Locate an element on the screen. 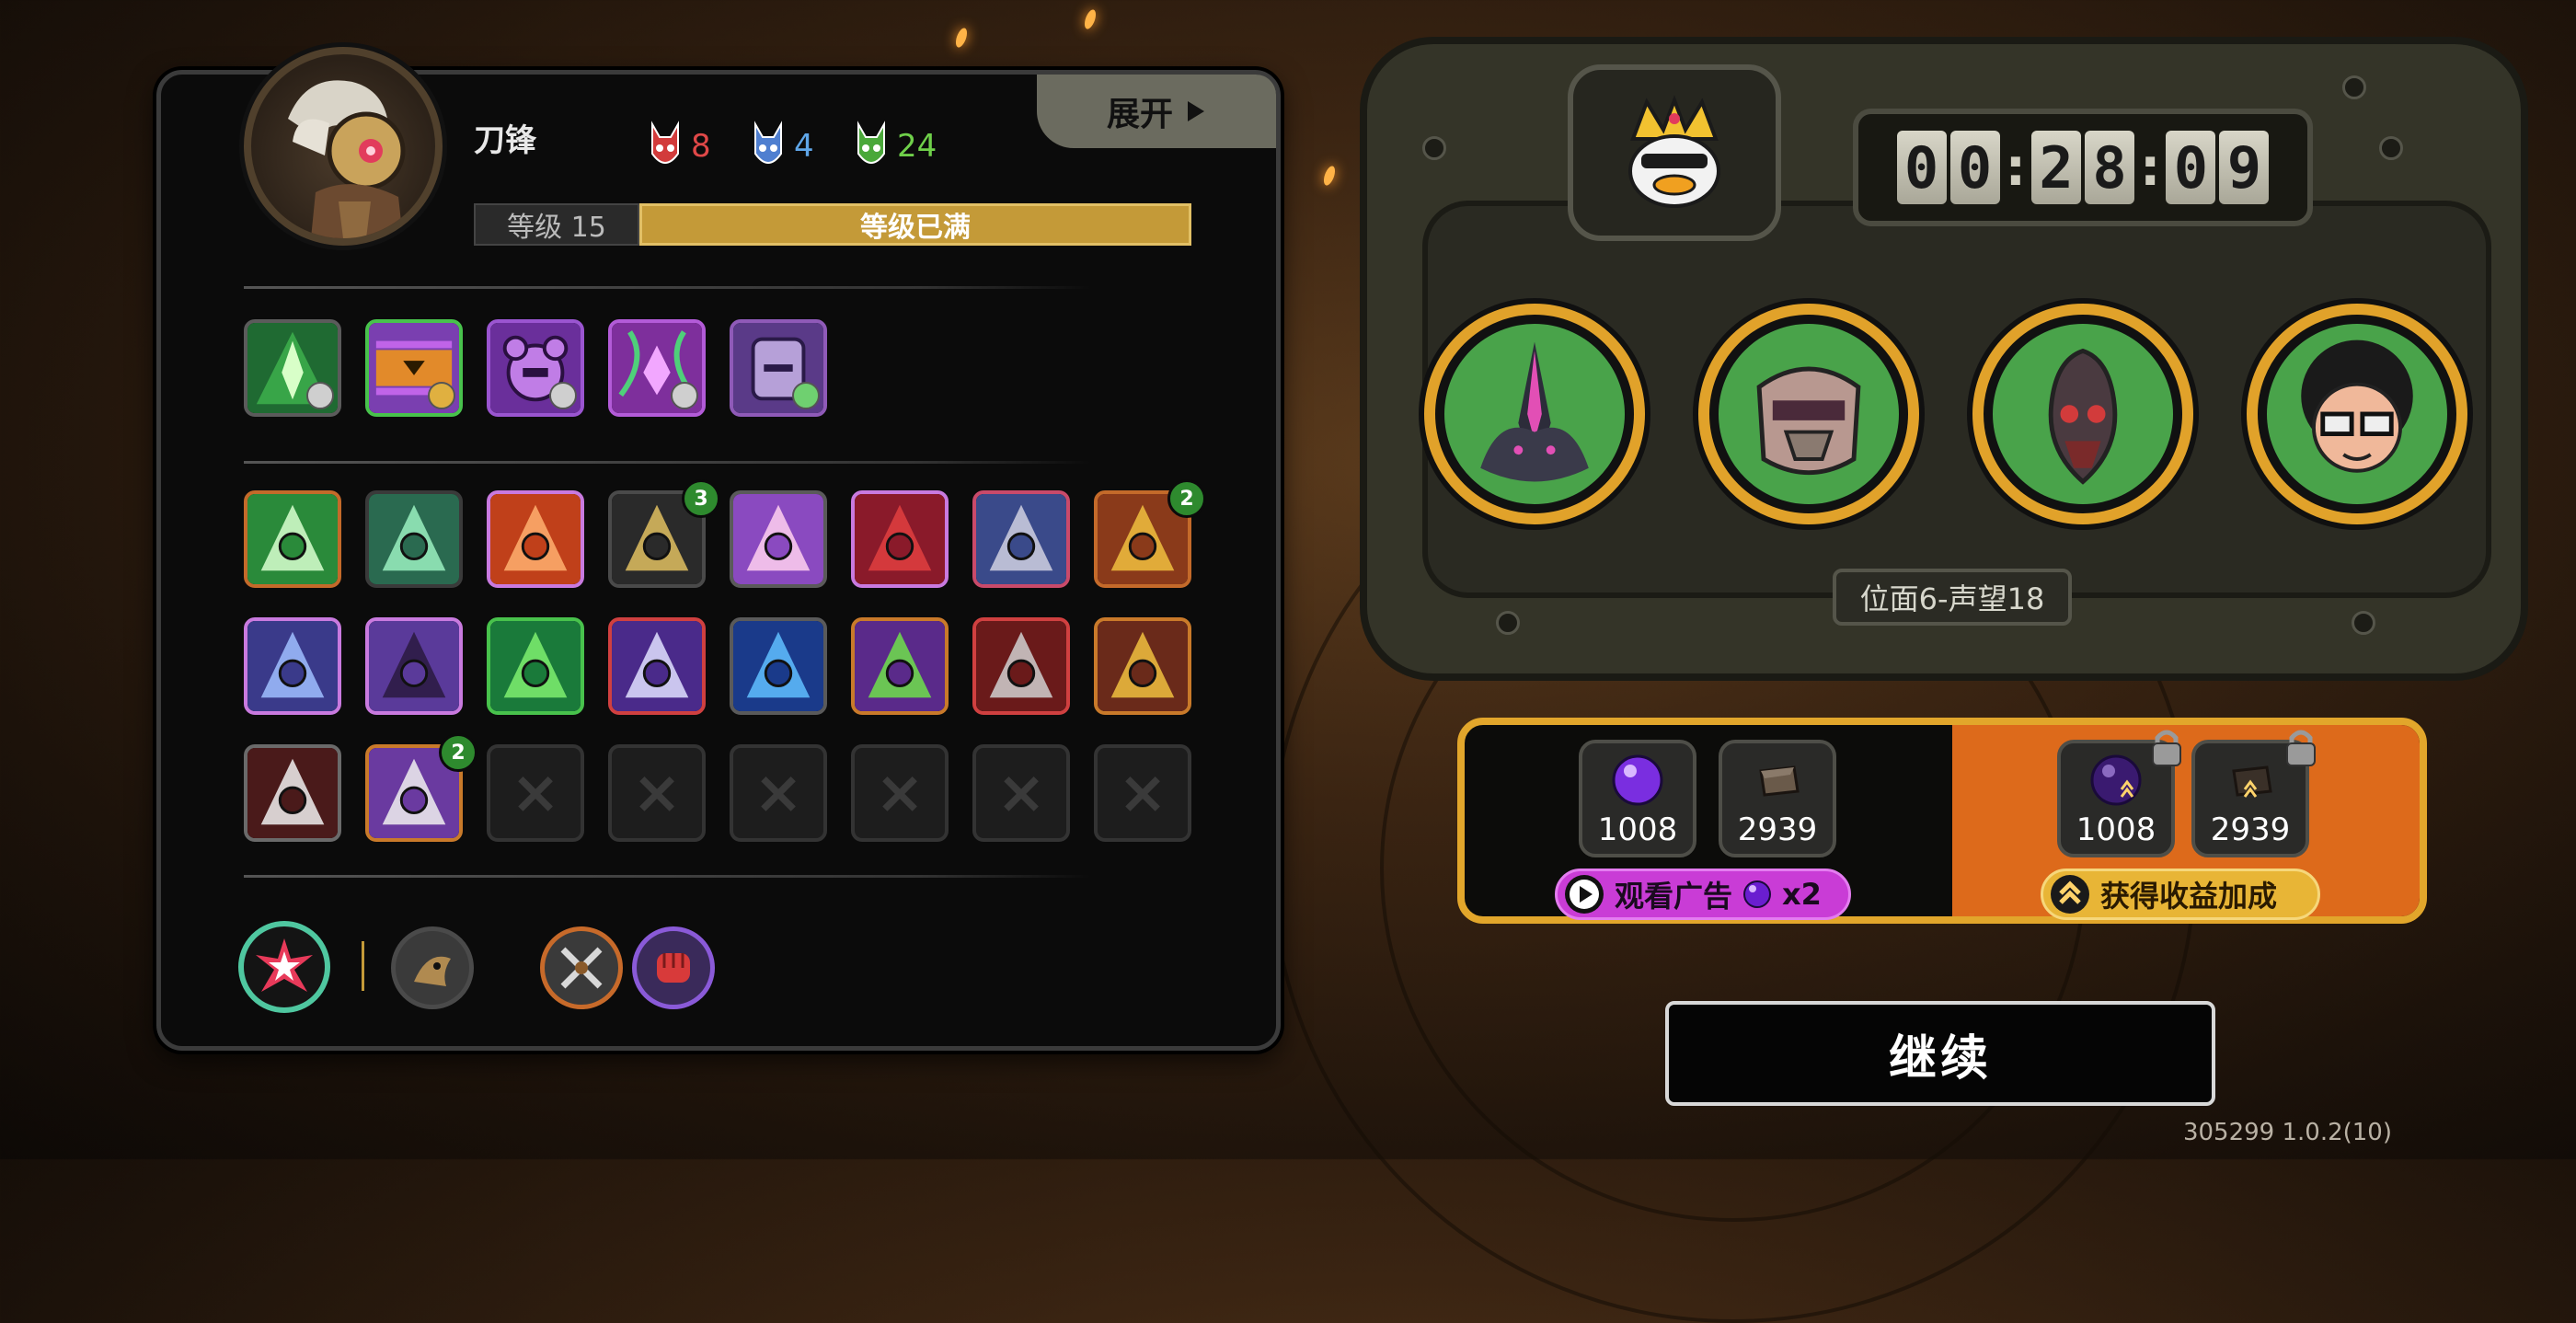 The width and height of the screenshot is (2576, 1323). red-mask-stat: 8 is located at coordinates (680, 146).